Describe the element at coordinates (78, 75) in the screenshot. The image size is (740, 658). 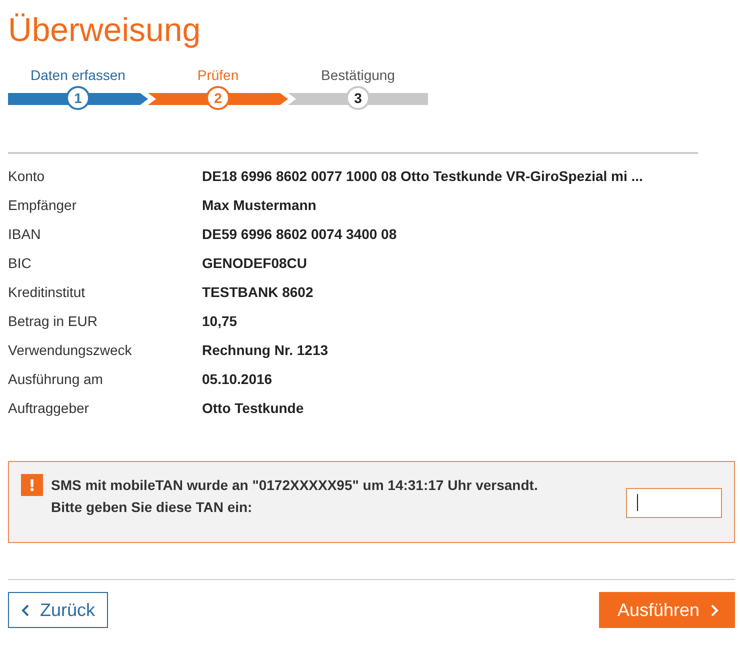
I see `step-label: Daten erfassen` at that location.